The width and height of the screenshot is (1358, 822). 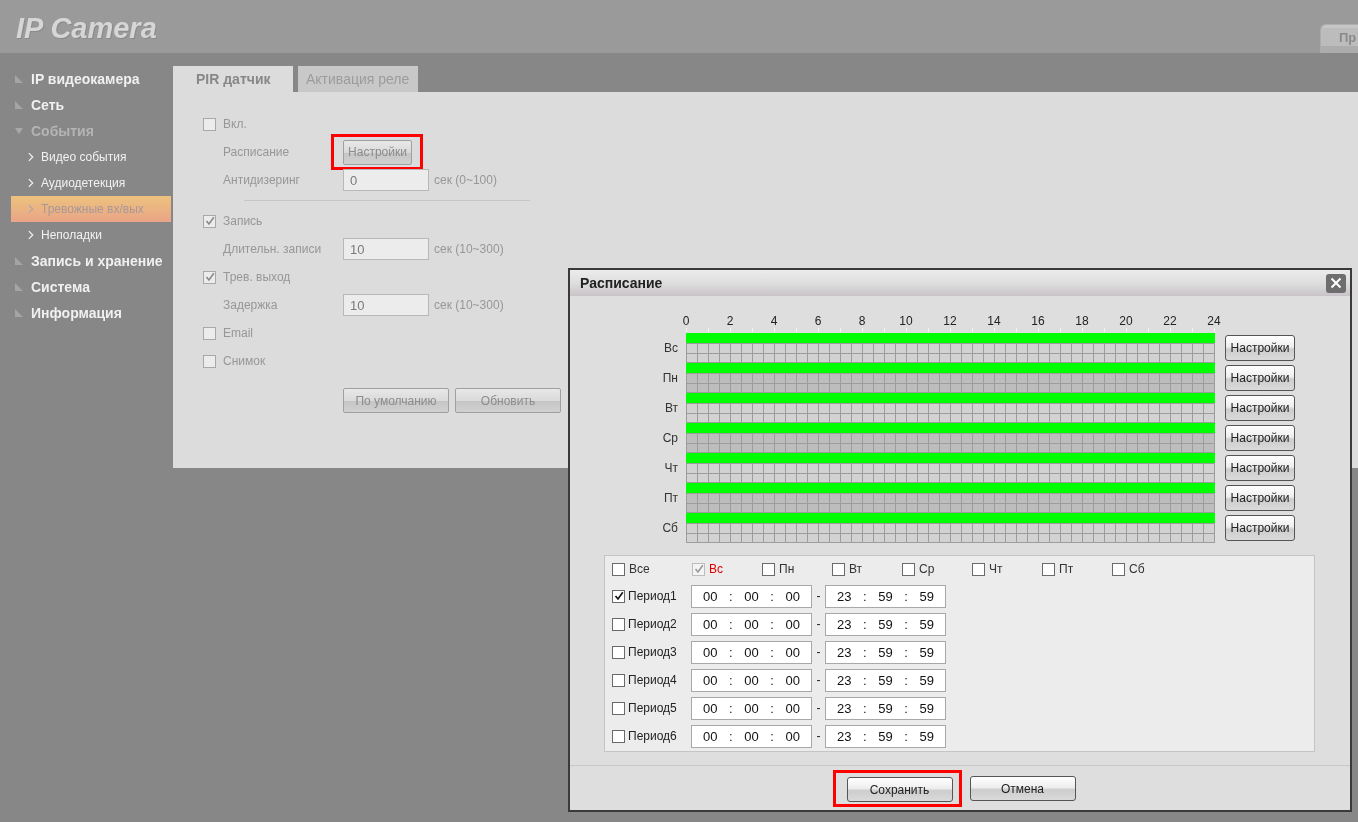 I want to click on hour-label: 12, so click(x=950, y=321).